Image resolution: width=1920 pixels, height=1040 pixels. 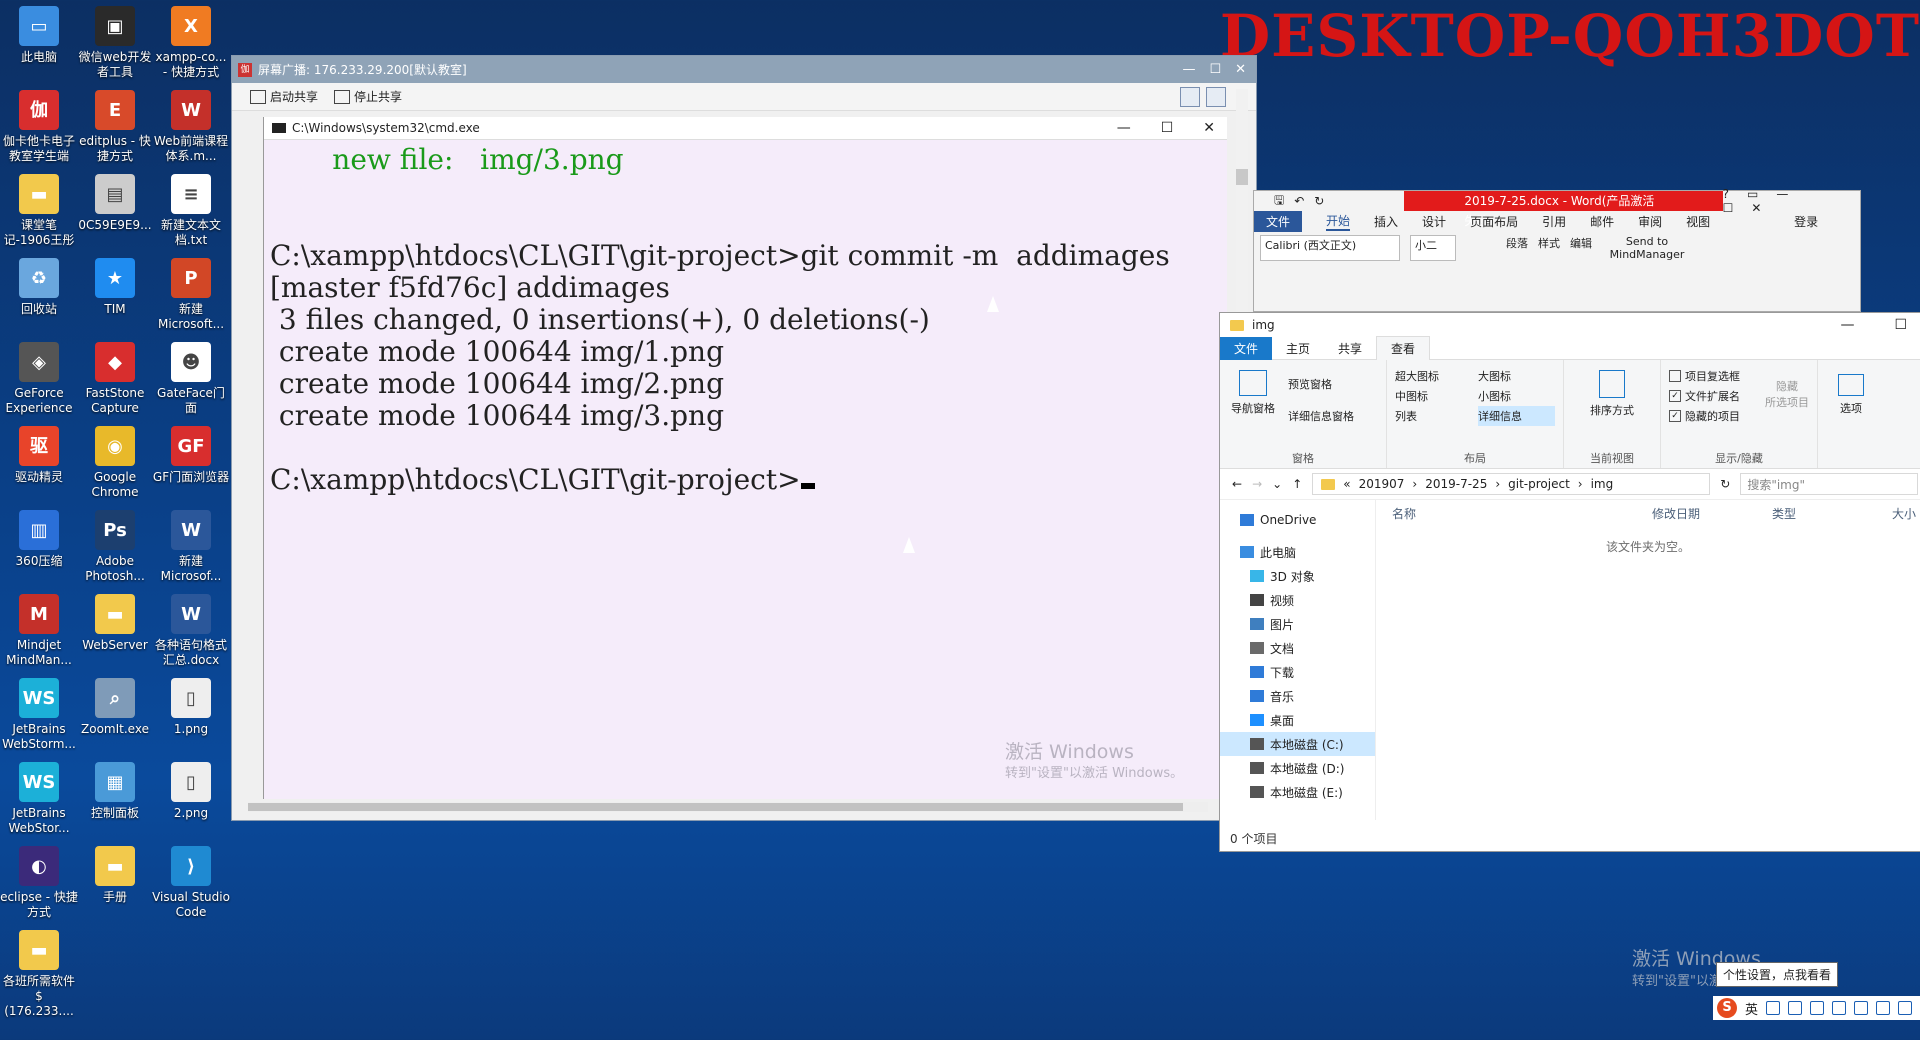 What do you see at coordinates (1240, 69) in the screenshot?
I see `close-icon: ✕` at bounding box center [1240, 69].